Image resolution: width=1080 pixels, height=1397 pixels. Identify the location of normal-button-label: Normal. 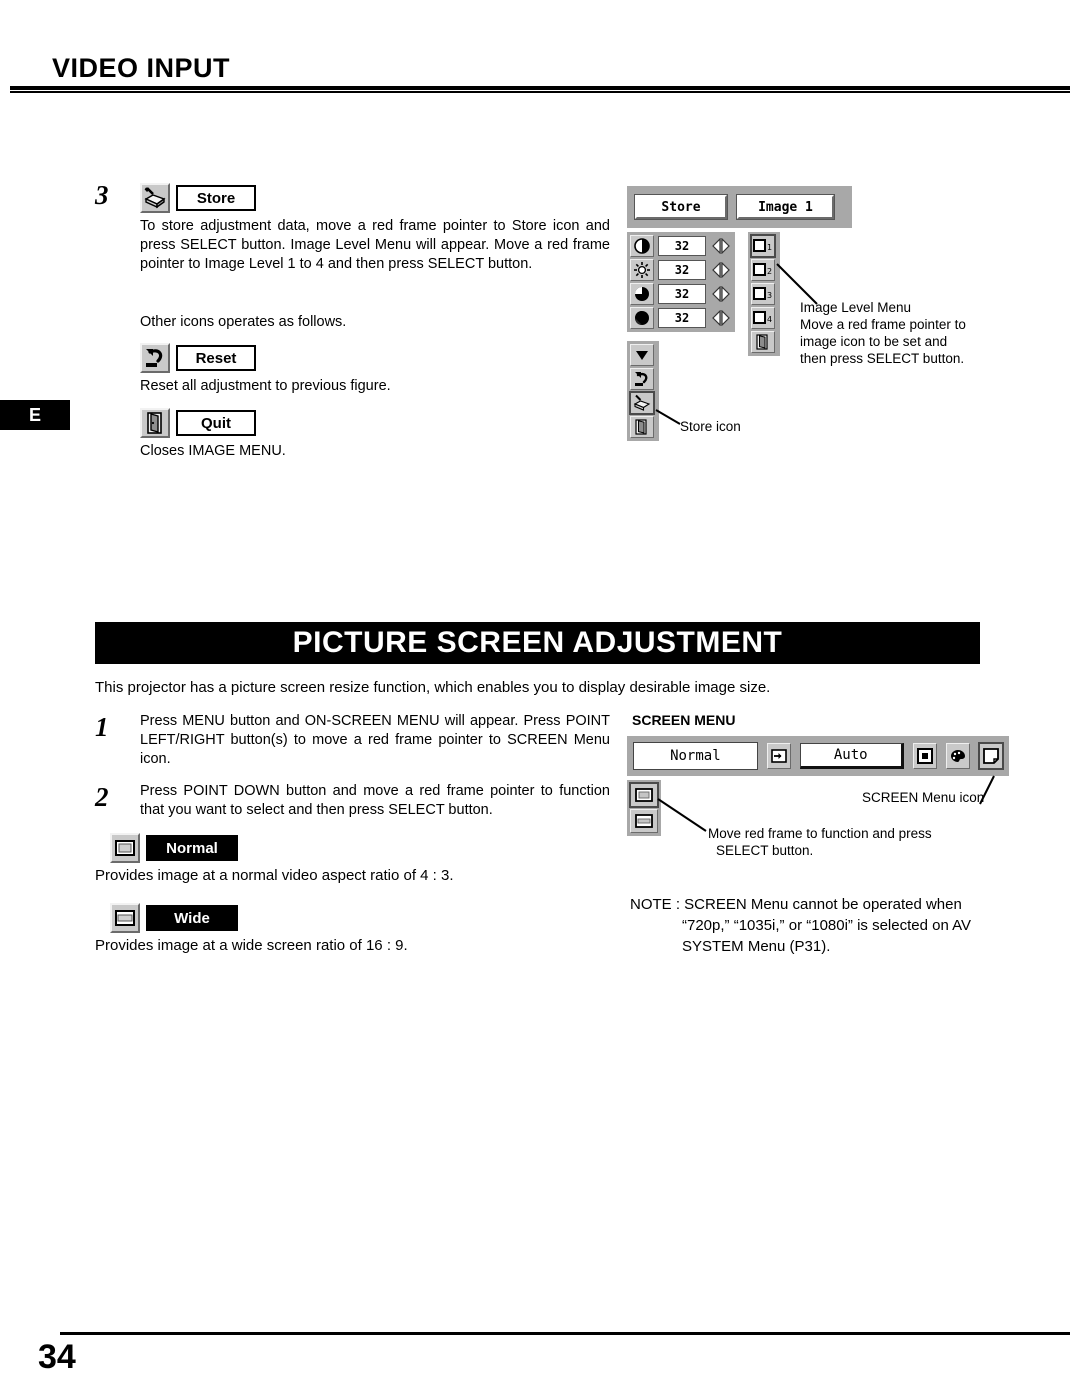
(192, 848).